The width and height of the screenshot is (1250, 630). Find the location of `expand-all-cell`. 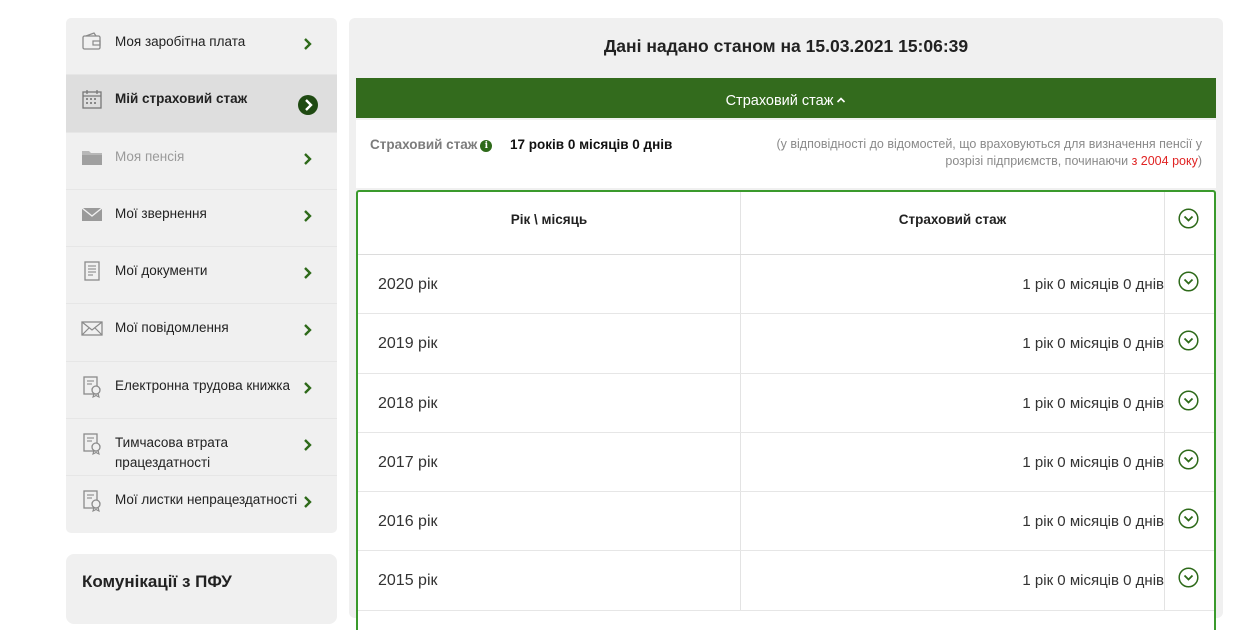

expand-all-cell is located at coordinates (1189, 223).